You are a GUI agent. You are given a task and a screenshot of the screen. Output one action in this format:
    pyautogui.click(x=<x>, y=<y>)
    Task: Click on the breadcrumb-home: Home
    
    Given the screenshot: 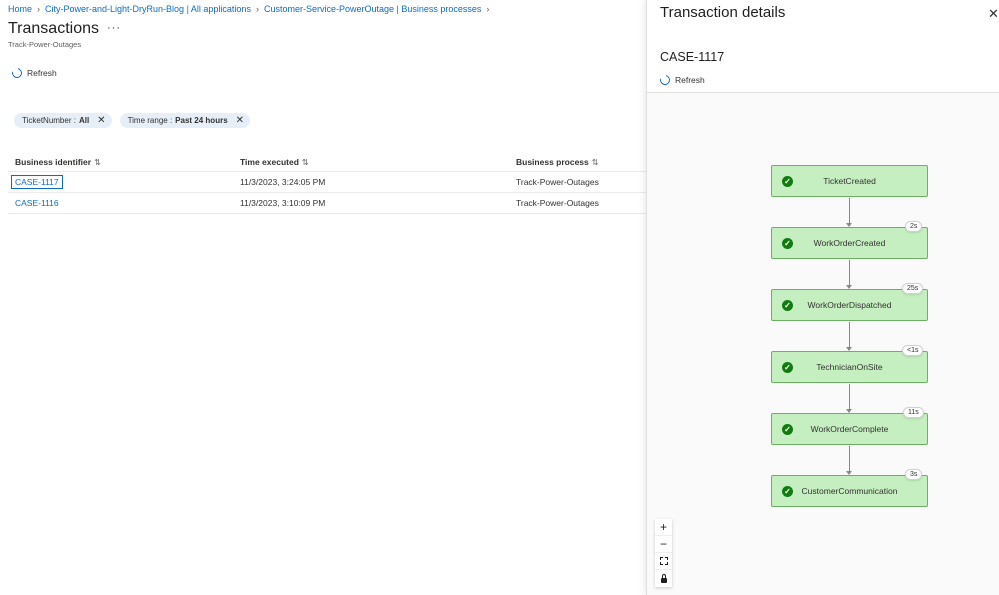 What is the action you would take?
    pyautogui.click(x=20, y=9)
    